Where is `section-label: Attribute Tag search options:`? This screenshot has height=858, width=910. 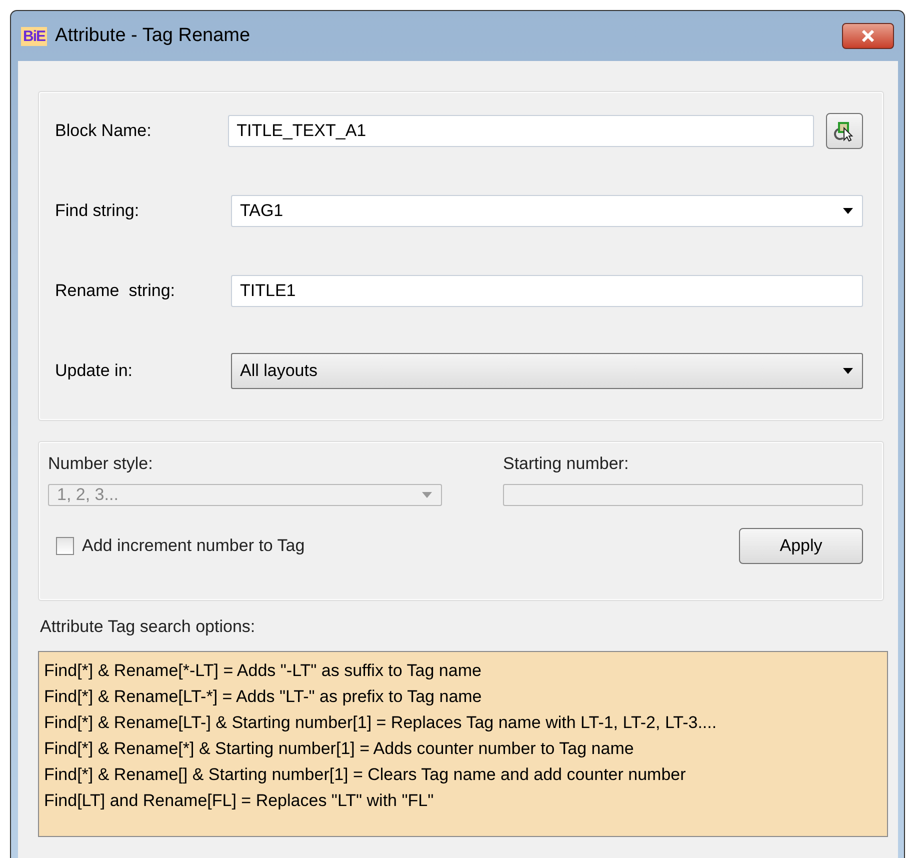 section-label: Attribute Tag search options: is located at coordinates (148, 627).